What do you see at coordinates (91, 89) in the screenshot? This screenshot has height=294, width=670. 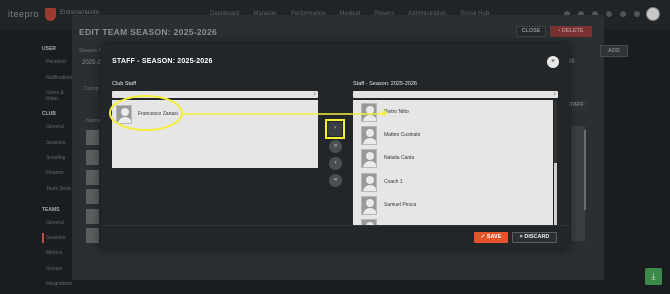 I see `competitions-label: Comp` at bounding box center [91, 89].